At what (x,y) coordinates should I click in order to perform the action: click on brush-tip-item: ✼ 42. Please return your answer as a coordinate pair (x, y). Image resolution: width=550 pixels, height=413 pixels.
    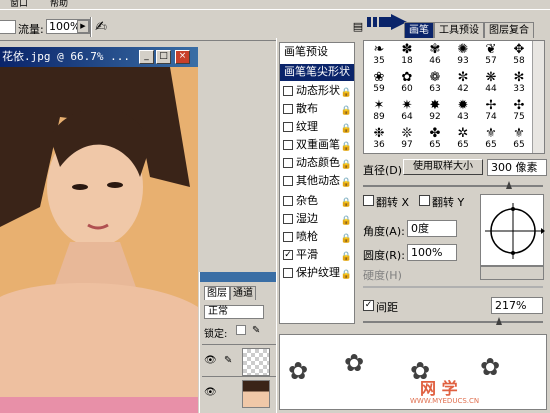
    Looking at the image, I should click on (463, 82).